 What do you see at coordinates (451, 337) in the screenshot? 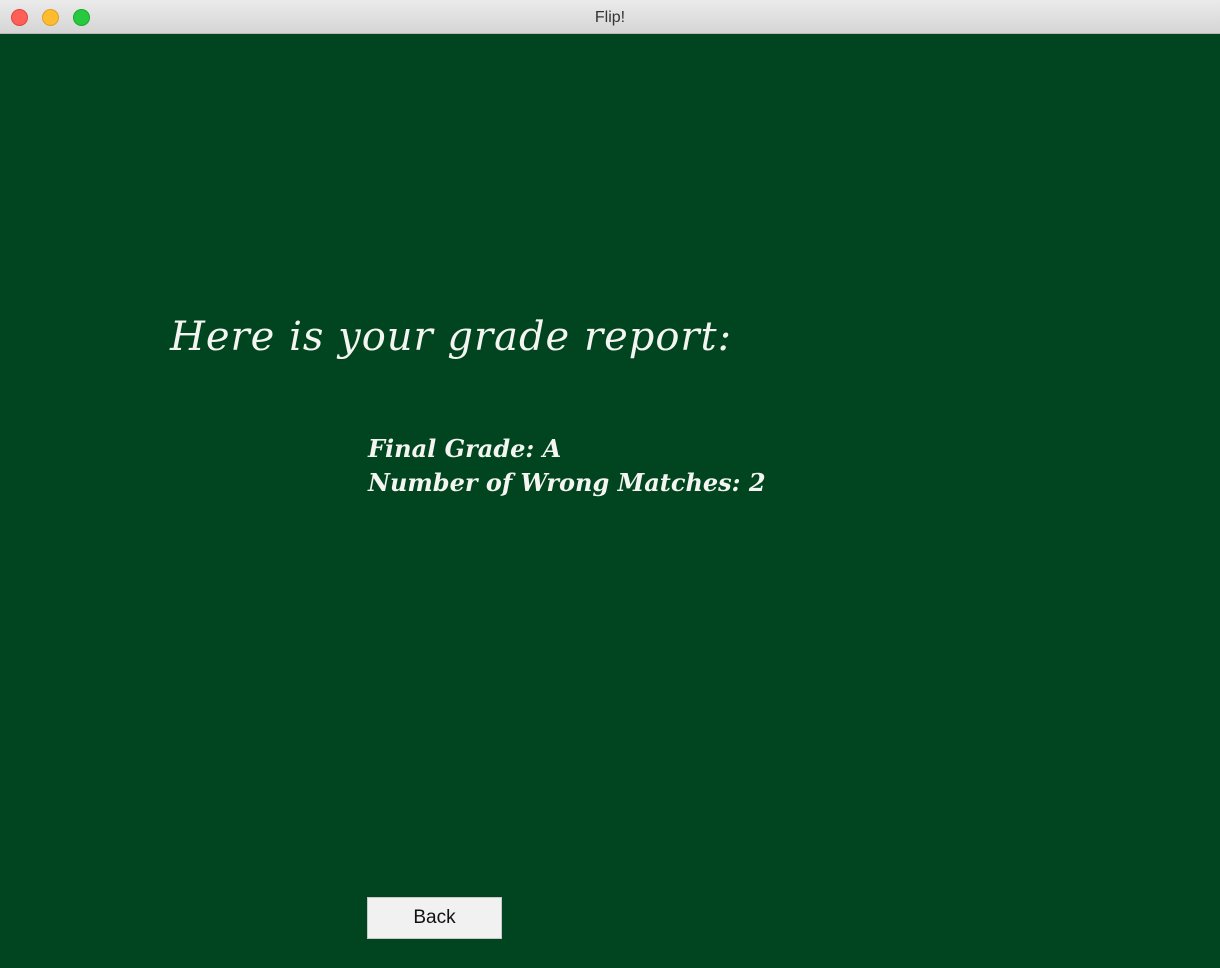
I see `report-heading: Here is your grade report:` at bounding box center [451, 337].